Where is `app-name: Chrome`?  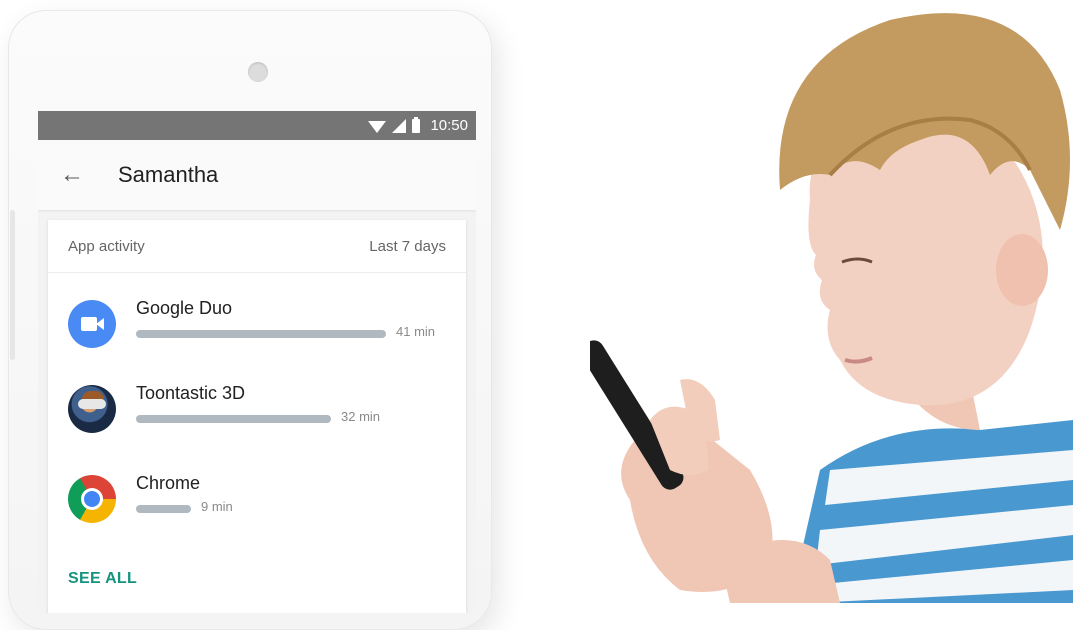
app-name: Chrome is located at coordinates (168, 483).